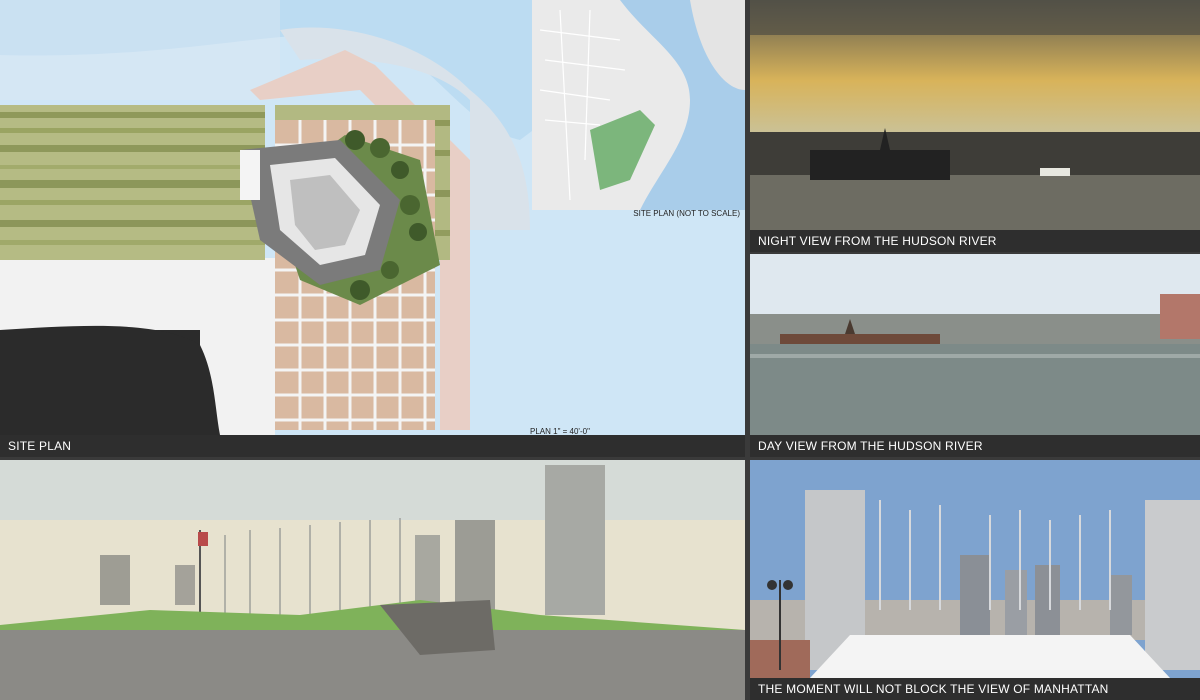 This screenshot has height=700, width=1200. Describe the element at coordinates (975, 569) in the screenshot. I see `manhattan-view-render` at that location.